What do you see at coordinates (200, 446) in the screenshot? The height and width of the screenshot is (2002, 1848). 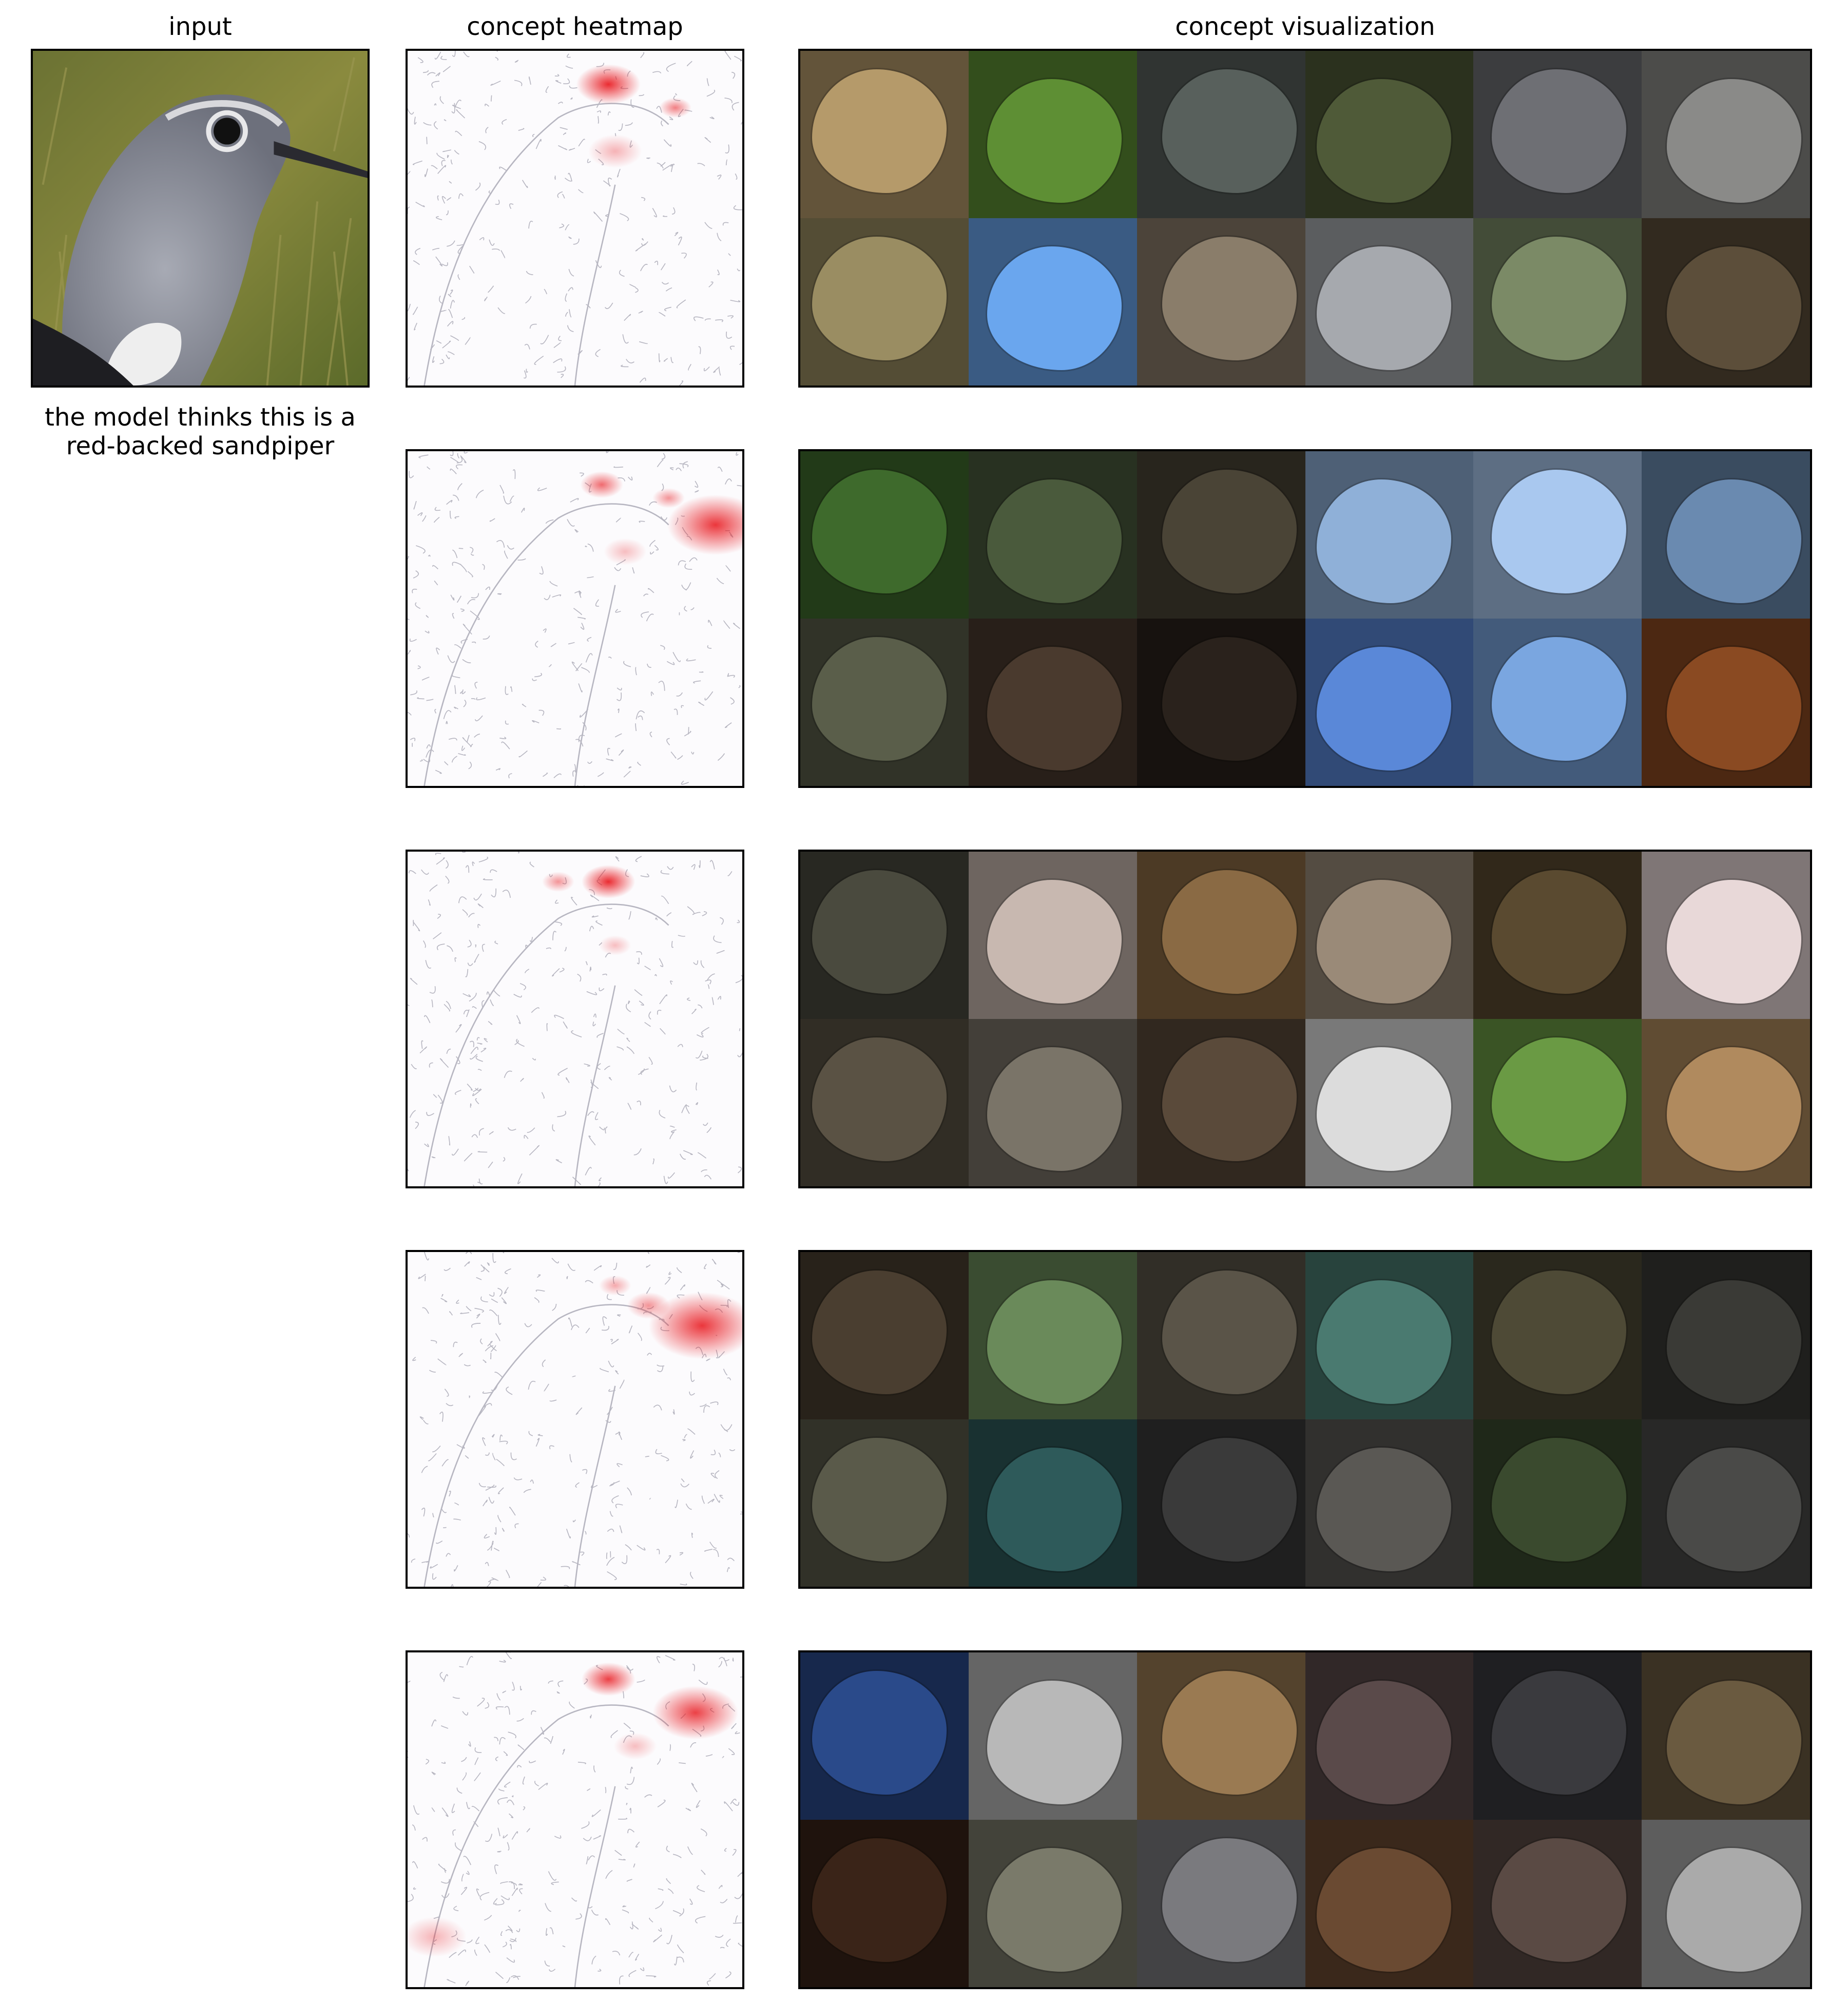 I see `caption-line-2: red-backed sandpiper` at bounding box center [200, 446].